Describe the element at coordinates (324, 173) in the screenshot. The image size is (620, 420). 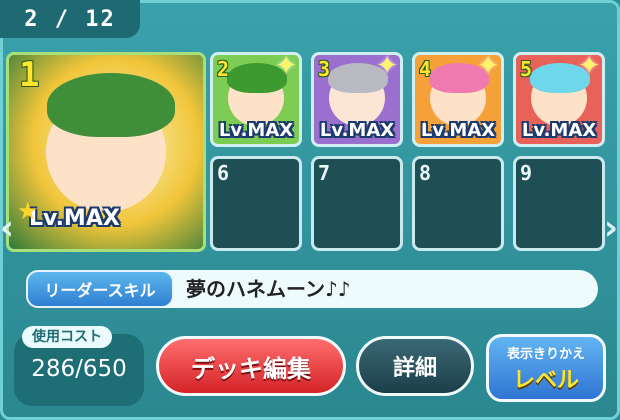
I see `slot-number: 7` at that location.